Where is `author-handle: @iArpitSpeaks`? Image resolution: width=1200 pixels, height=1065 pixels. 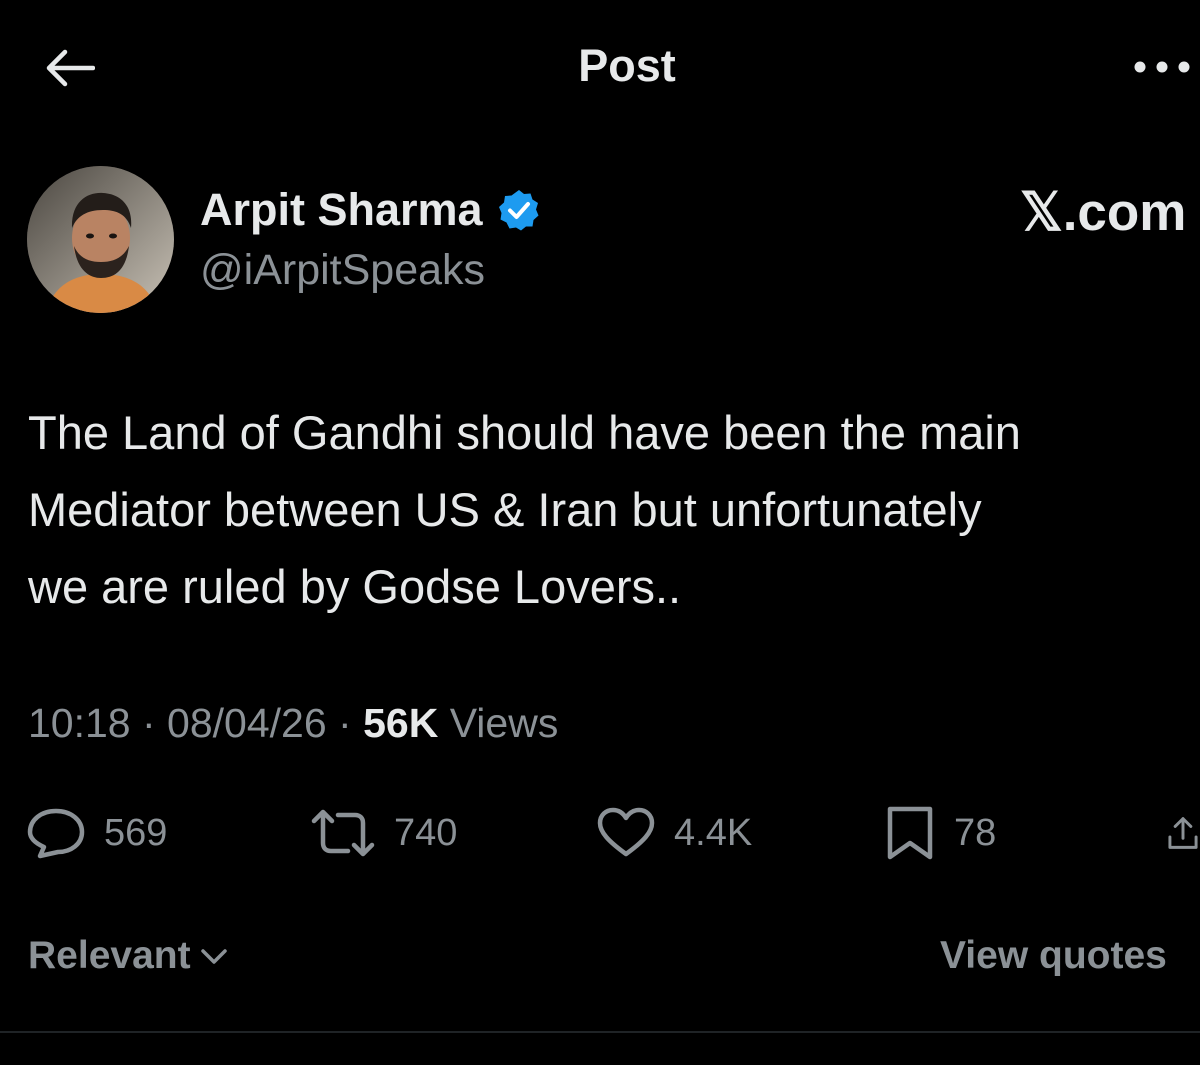 author-handle: @iArpitSpeaks is located at coordinates (342, 270).